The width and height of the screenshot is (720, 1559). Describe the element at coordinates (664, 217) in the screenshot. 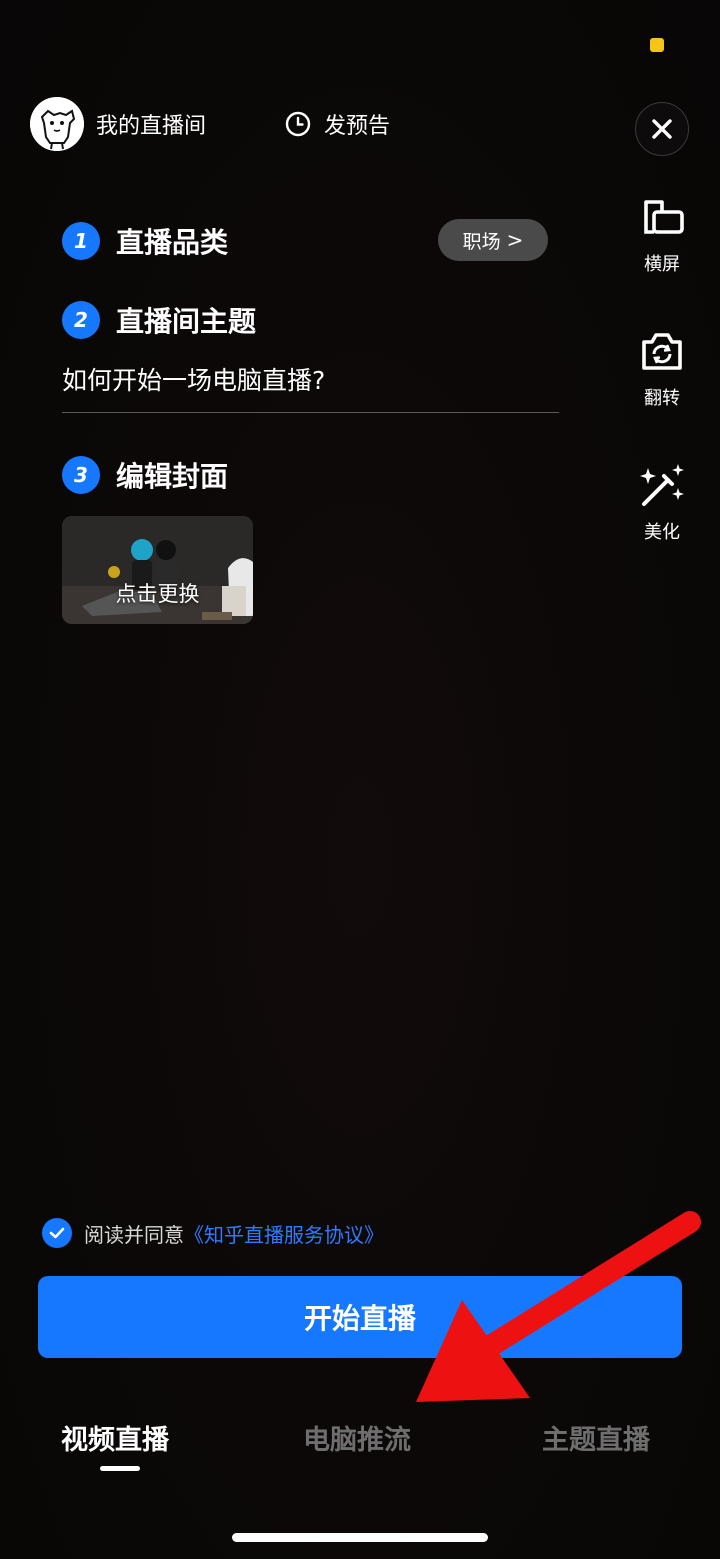

I see `landscape-icon` at that location.